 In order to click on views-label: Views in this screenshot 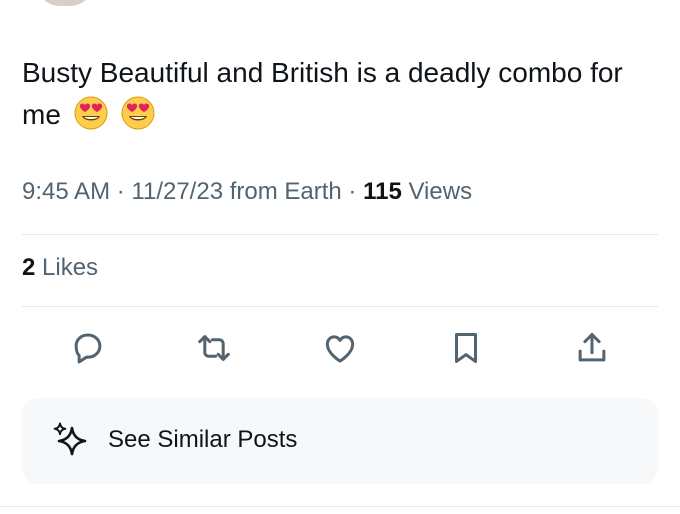, I will do `click(440, 191)`.